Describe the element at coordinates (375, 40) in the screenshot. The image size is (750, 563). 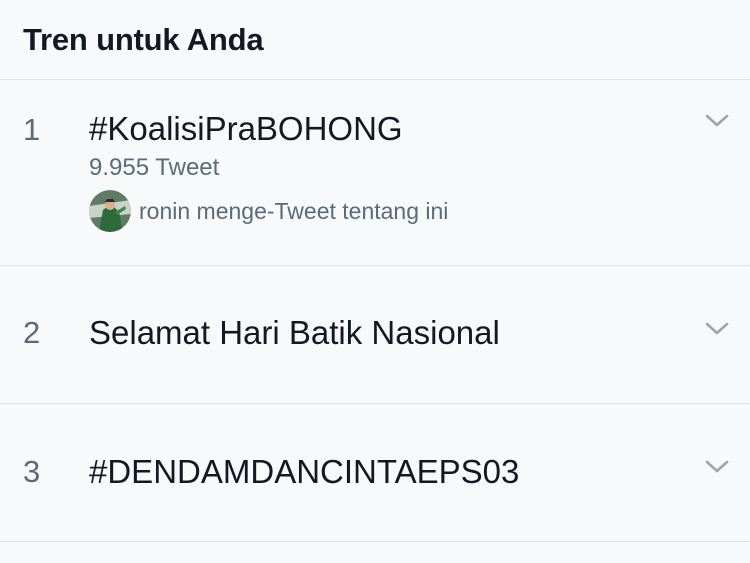
I see `trends-header: Tren untuk Anda` at that location.